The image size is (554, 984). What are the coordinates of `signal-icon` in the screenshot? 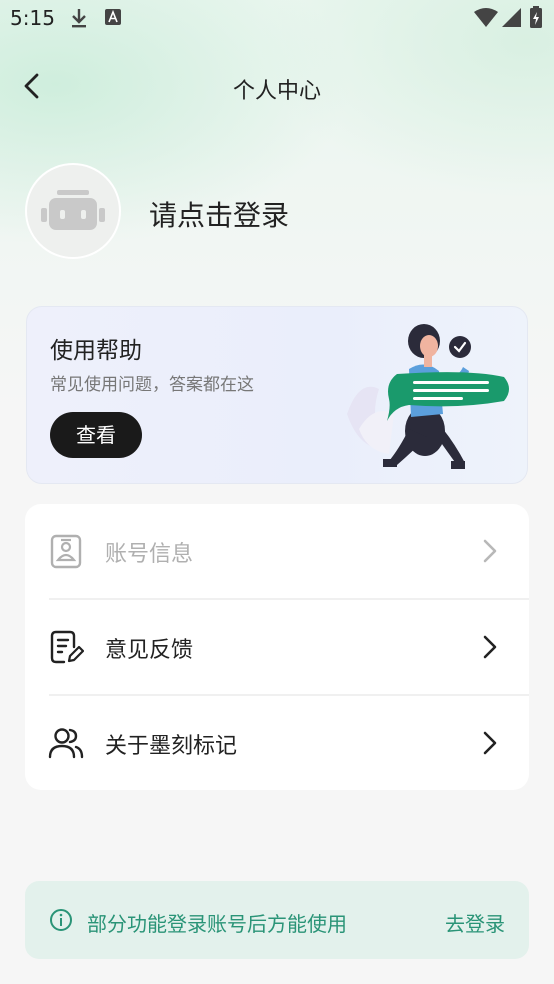 It's located at (511, 17).